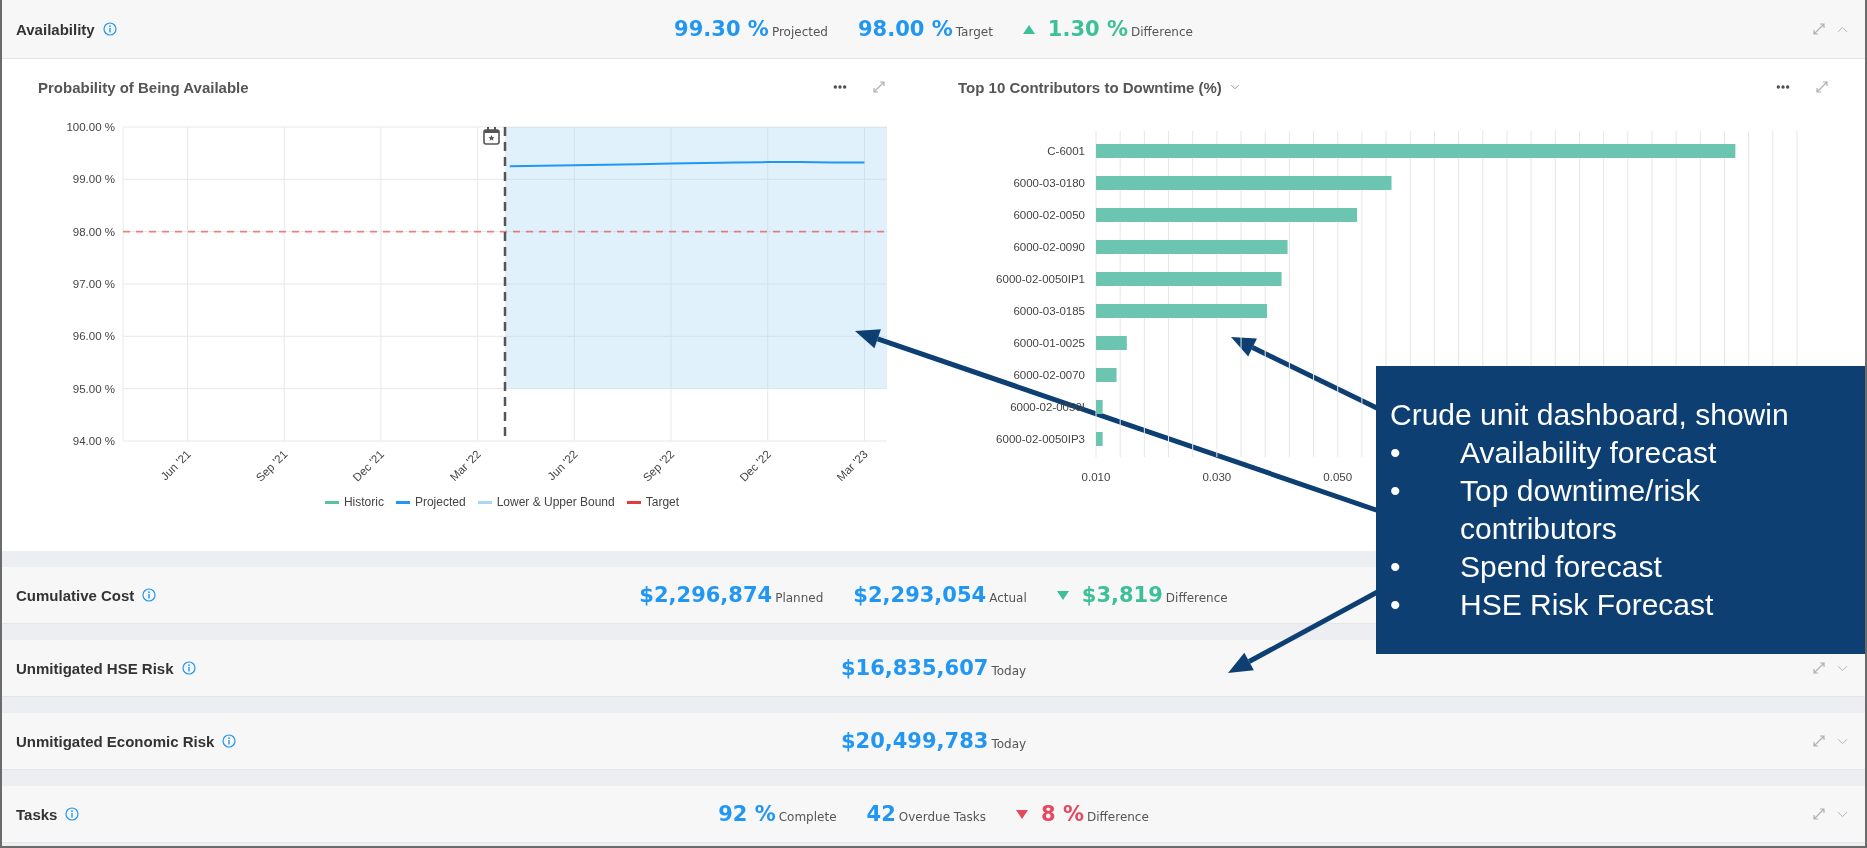 The image size is (1867, 848). I want to click on metric-label: Actual, so click(1008, 598).